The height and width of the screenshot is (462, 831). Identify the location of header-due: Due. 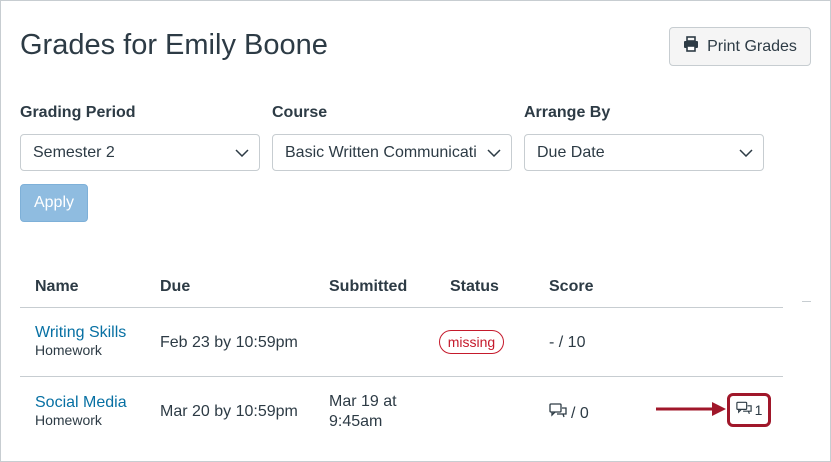
(175, 287).